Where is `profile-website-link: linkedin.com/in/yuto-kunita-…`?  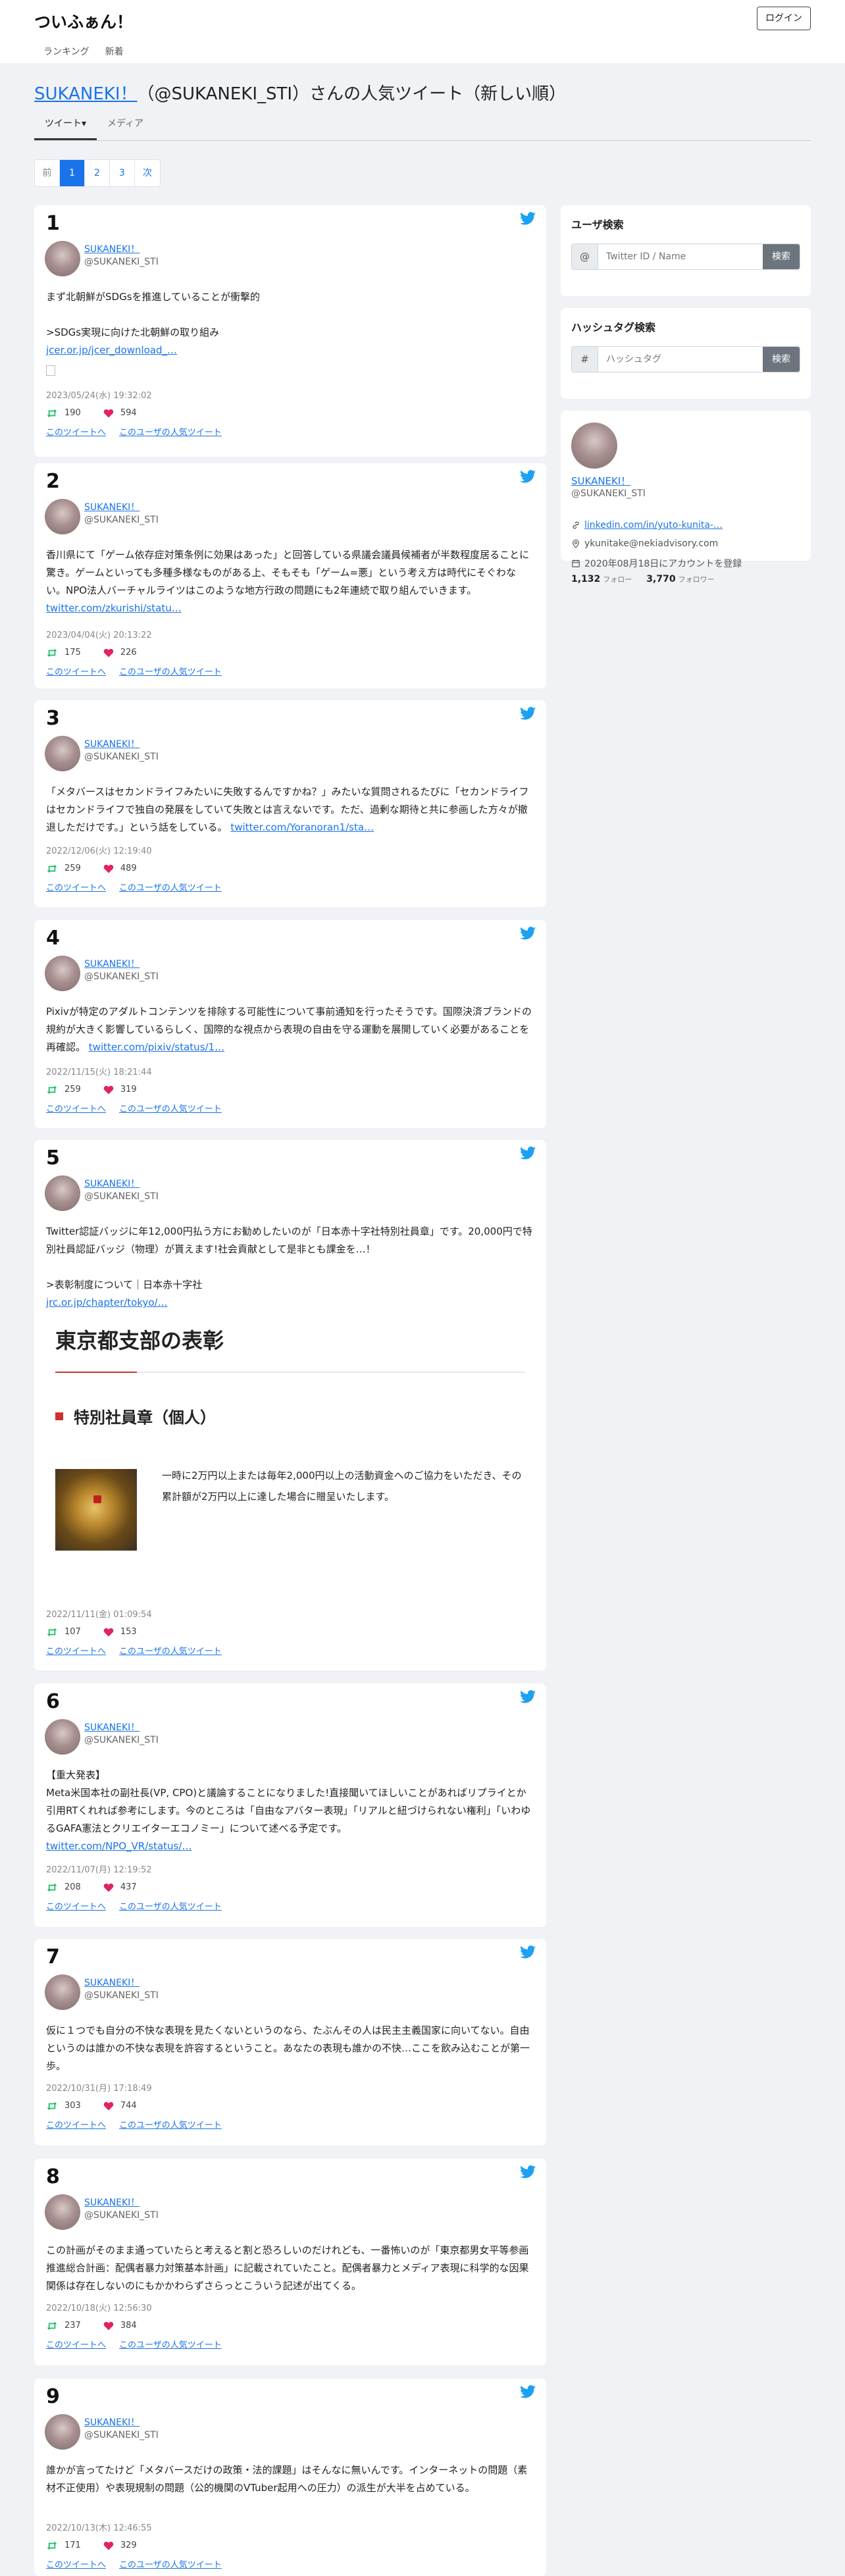
profile-website-link: linkedin.com/in/yuto-kunita-… is located at coordinates (654, 525).